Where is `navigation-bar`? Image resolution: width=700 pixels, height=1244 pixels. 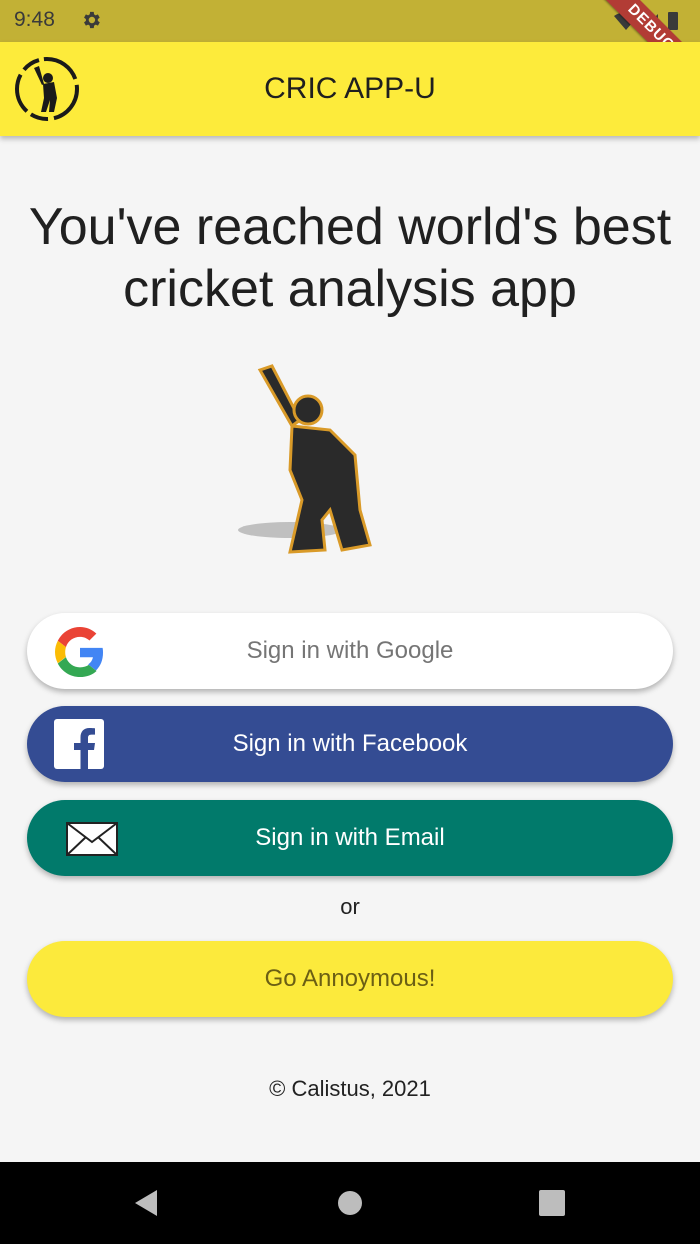
navigation-bar is located at coordinates (350, 1203).